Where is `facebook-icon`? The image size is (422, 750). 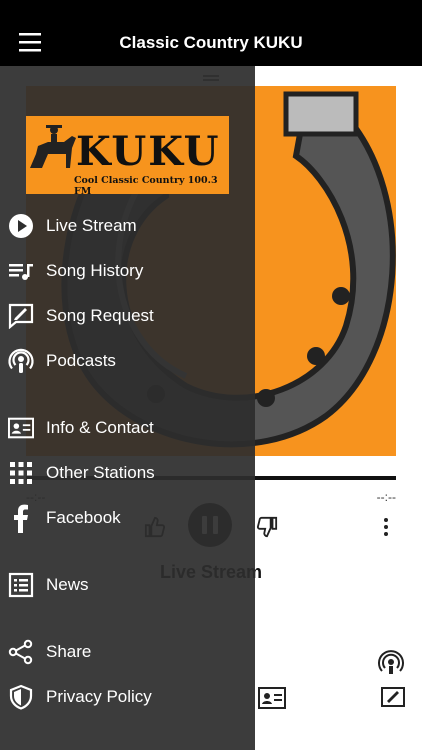 facebook-icon is located at coordinates (21, 518).